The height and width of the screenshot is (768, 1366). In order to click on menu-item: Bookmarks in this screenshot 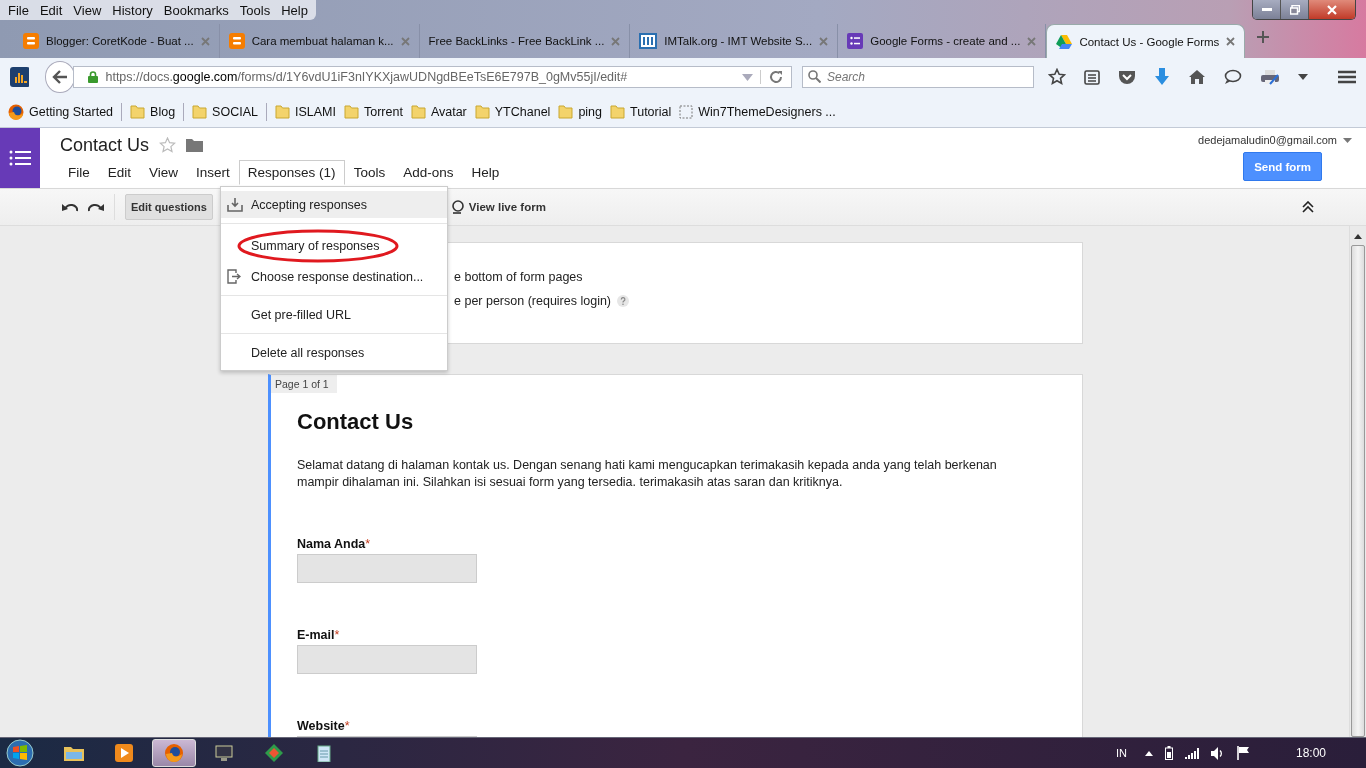, I will do `click(196, 10)`.